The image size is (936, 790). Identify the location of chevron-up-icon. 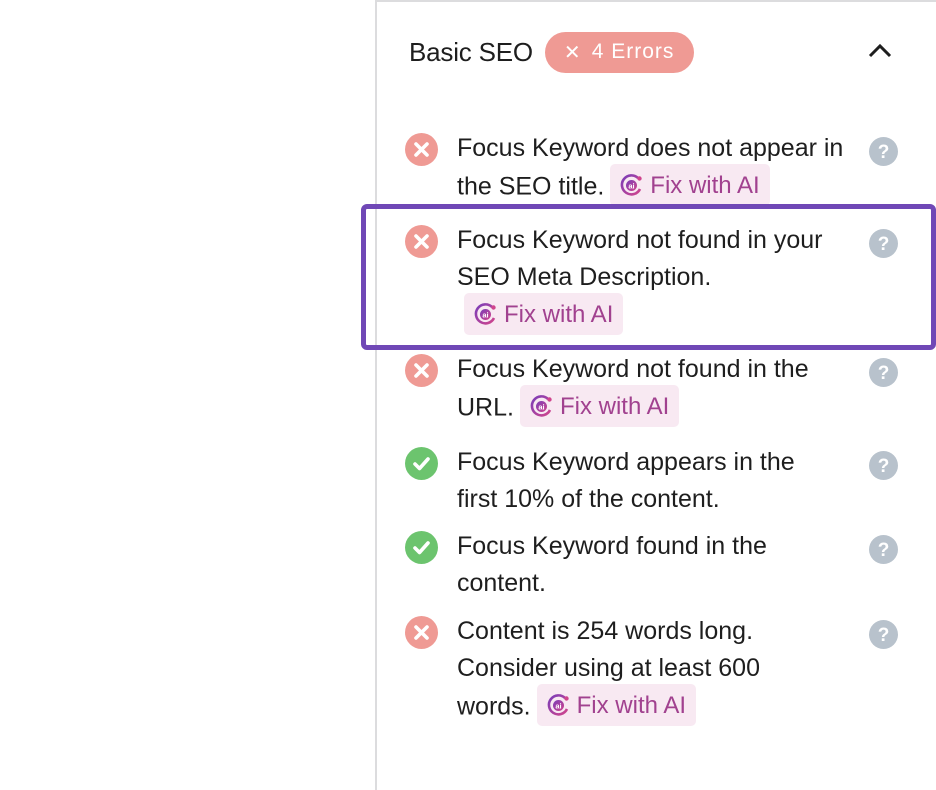
(880, 51).